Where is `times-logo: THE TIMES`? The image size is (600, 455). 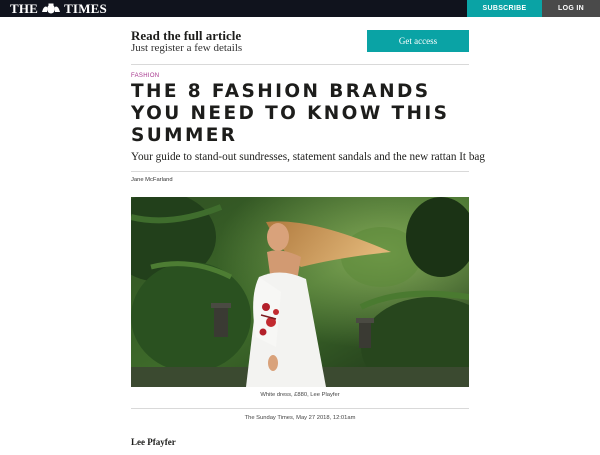
times-logo: THE TIMES is located at coordinates (58, 8).